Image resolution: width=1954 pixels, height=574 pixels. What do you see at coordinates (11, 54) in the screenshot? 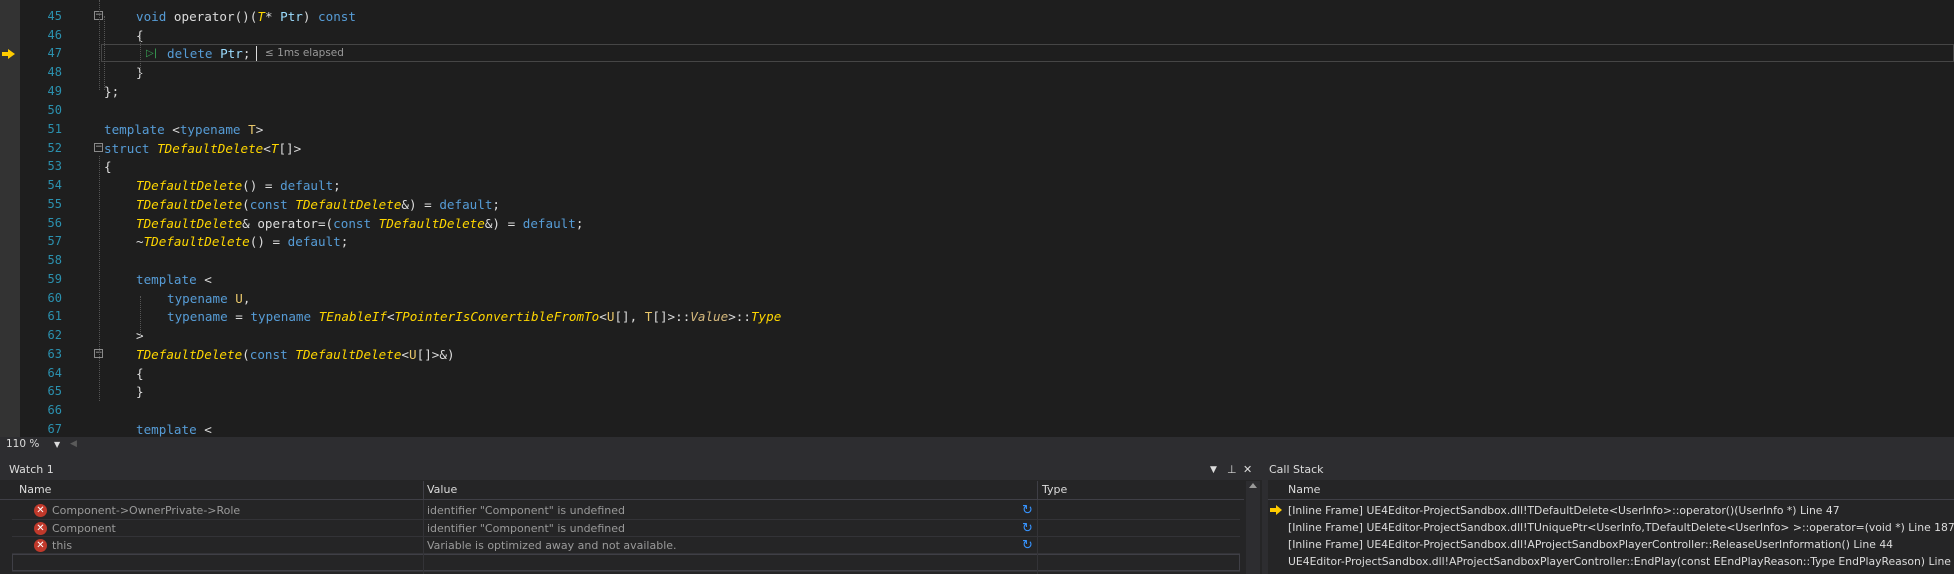
I see `execution-pointer-arrow` at bounding box center [11, 54].